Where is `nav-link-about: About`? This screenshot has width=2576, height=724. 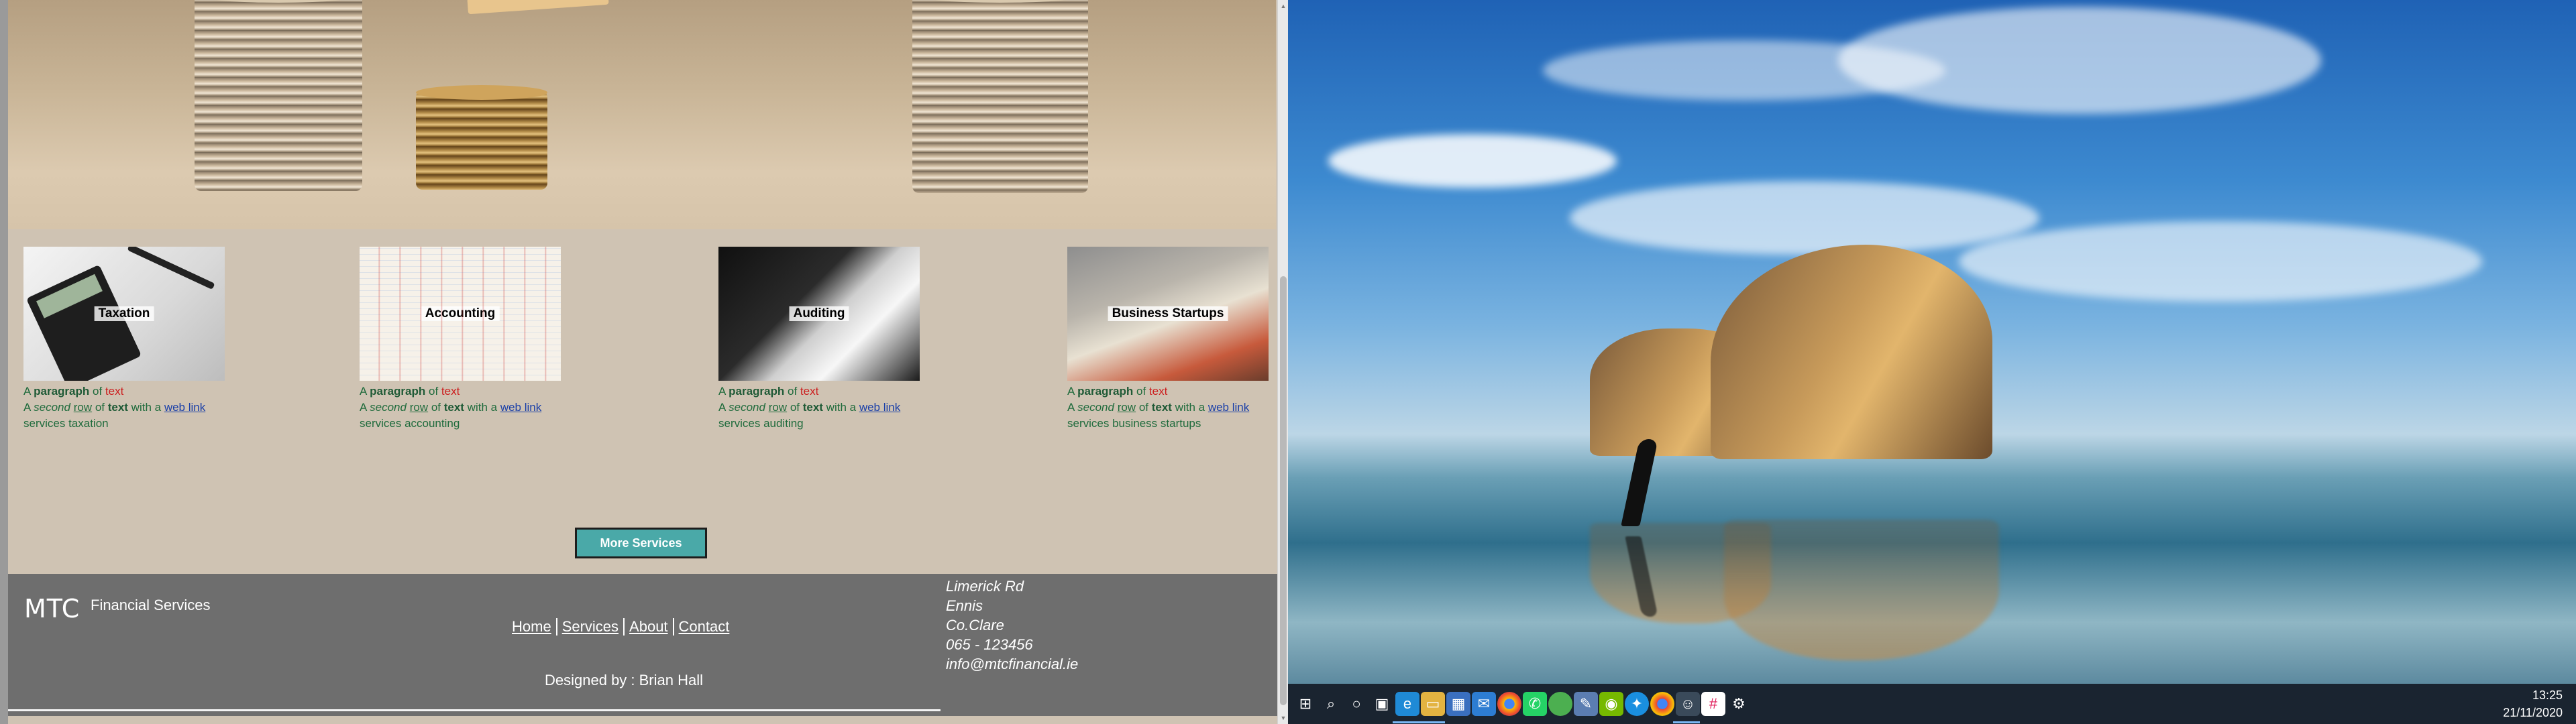
nav-link-about: About is located at coordinates (649, 627).